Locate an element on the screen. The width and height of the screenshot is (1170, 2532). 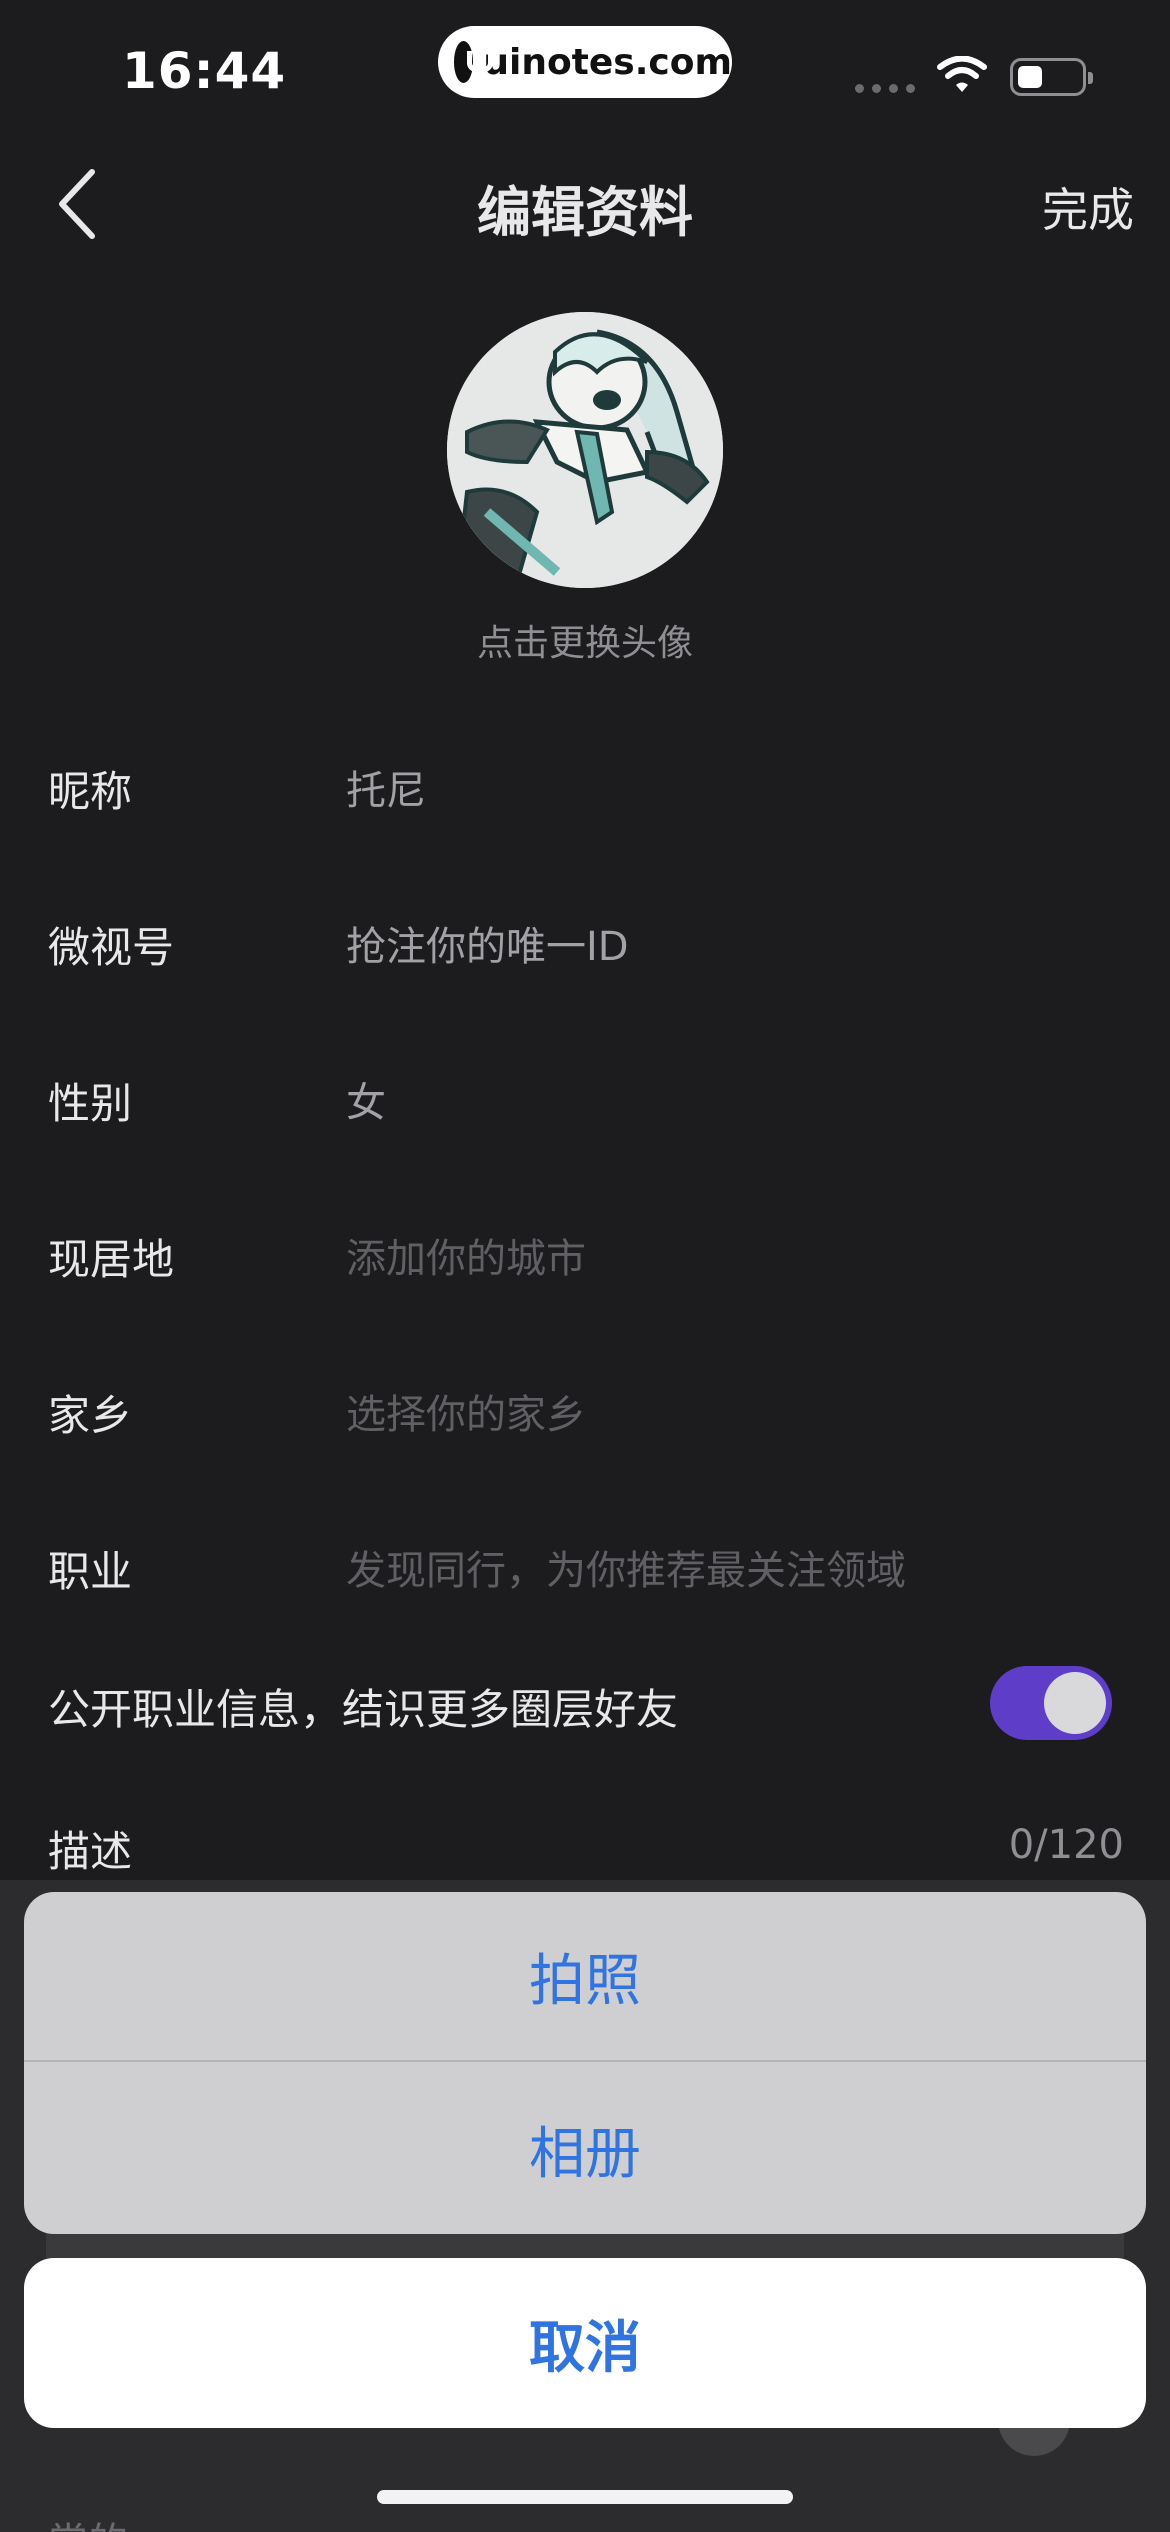
weishi-id-row: 微视号 抢注你的唯一ID is located at coordinates (585, 941).